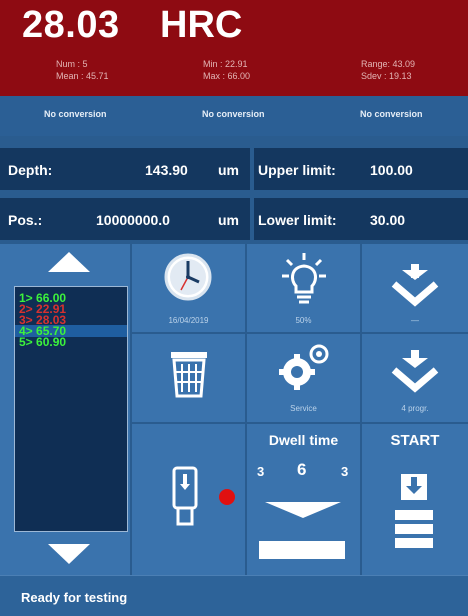  Describe the element at coordinates (303, 440) in the screenshot. I see `dwell-time-label: Dwell time` at that location.